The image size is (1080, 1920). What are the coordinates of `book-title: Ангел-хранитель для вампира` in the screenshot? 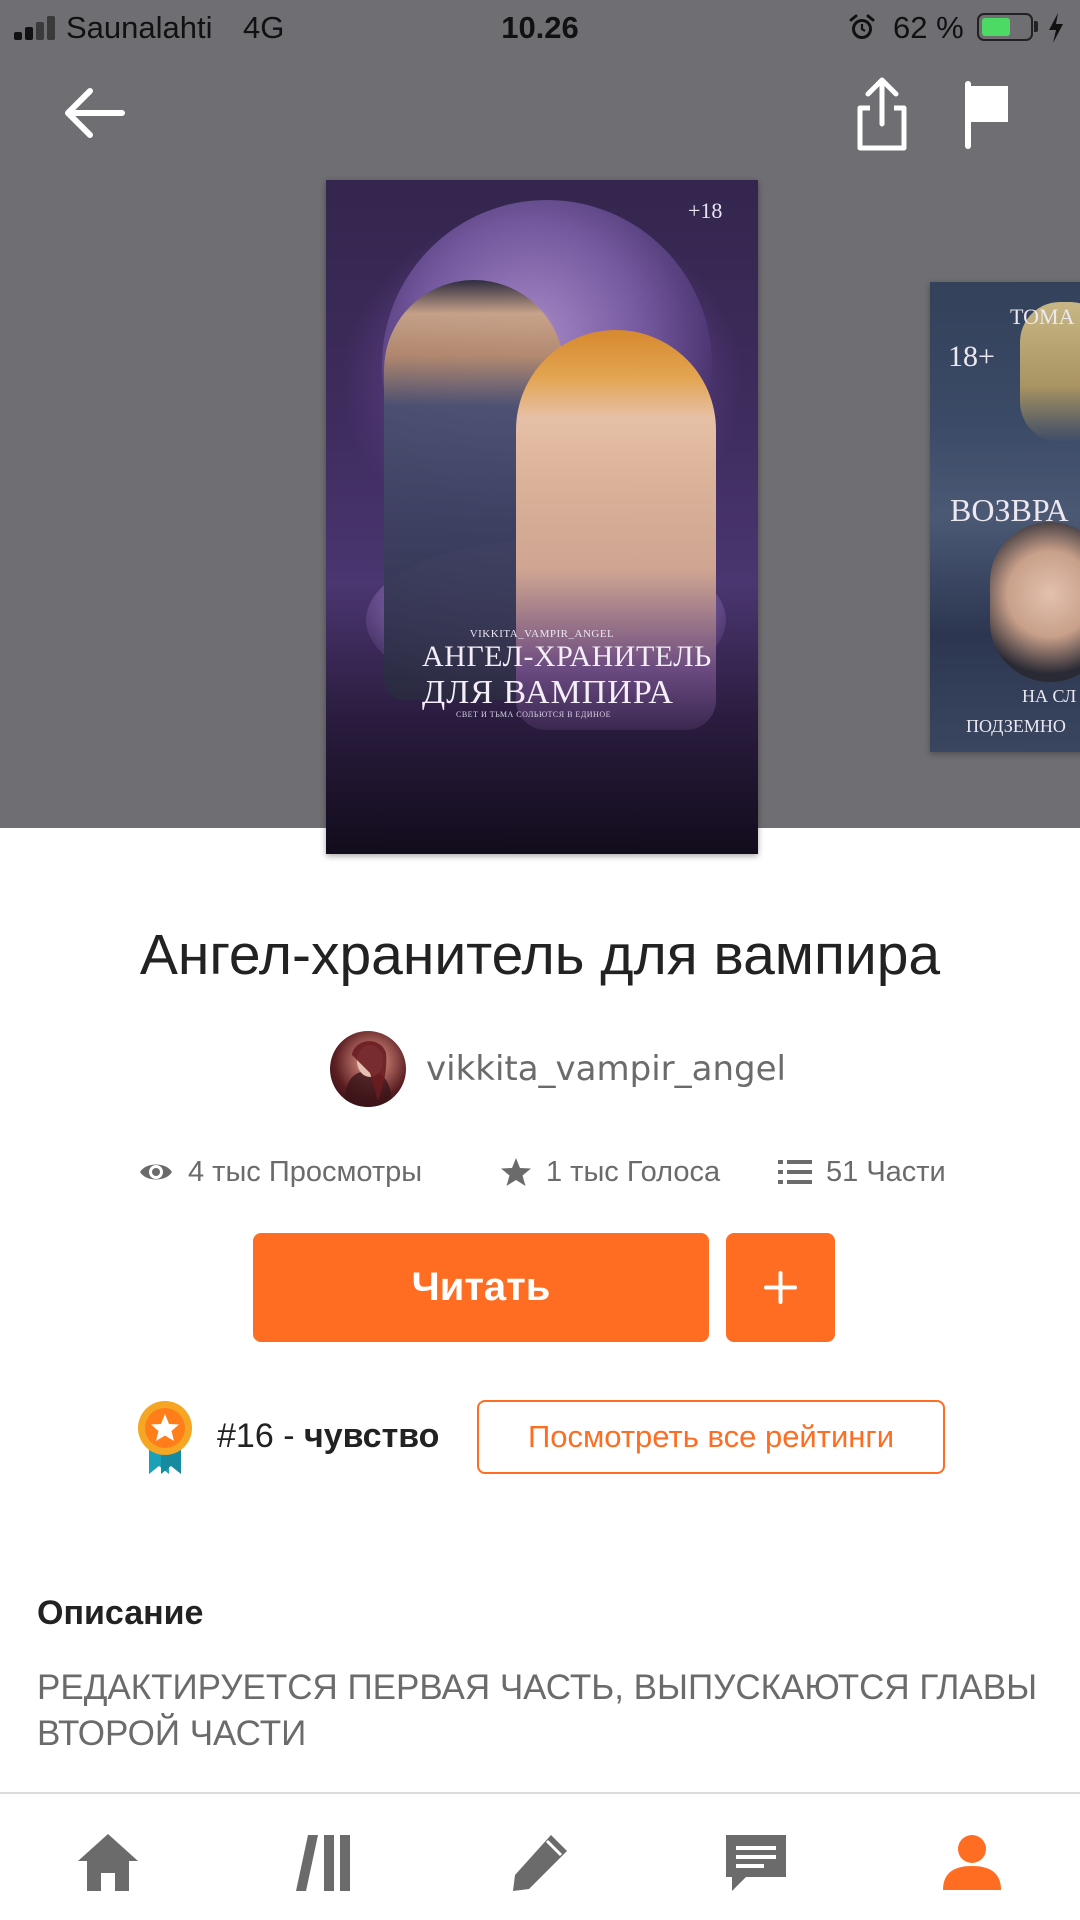 It's located at (540, 955).